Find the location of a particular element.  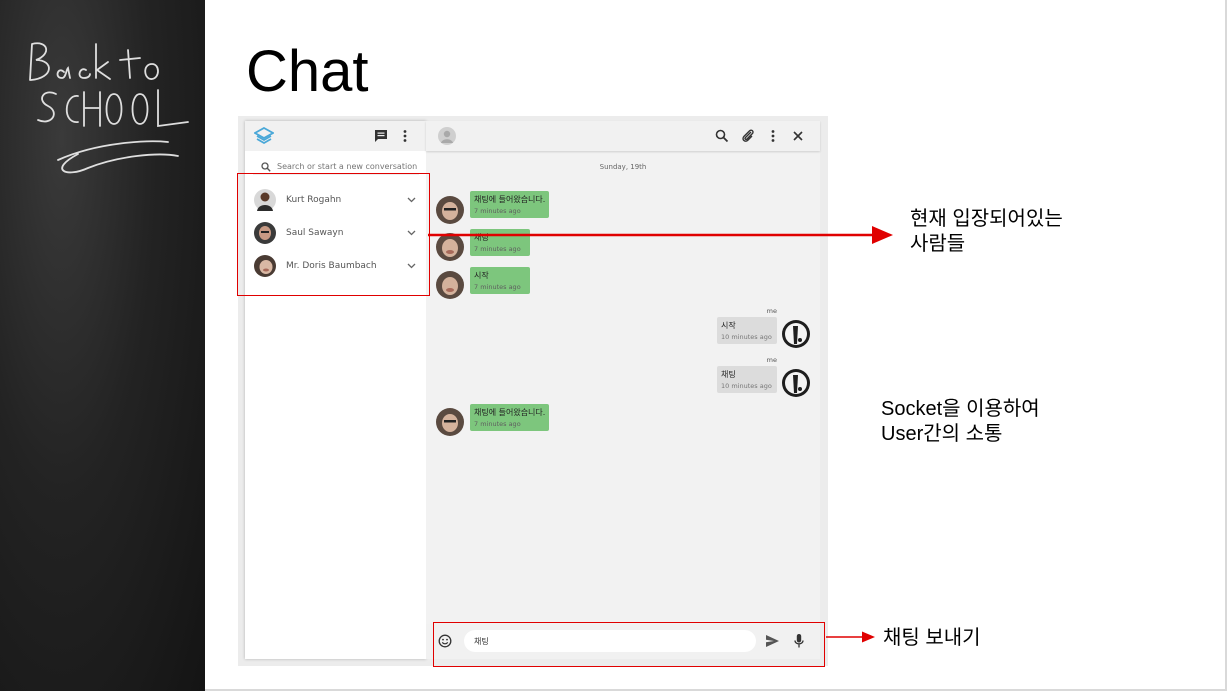

date-separator: Sunday, 19th is located at coordinates (623, 167).